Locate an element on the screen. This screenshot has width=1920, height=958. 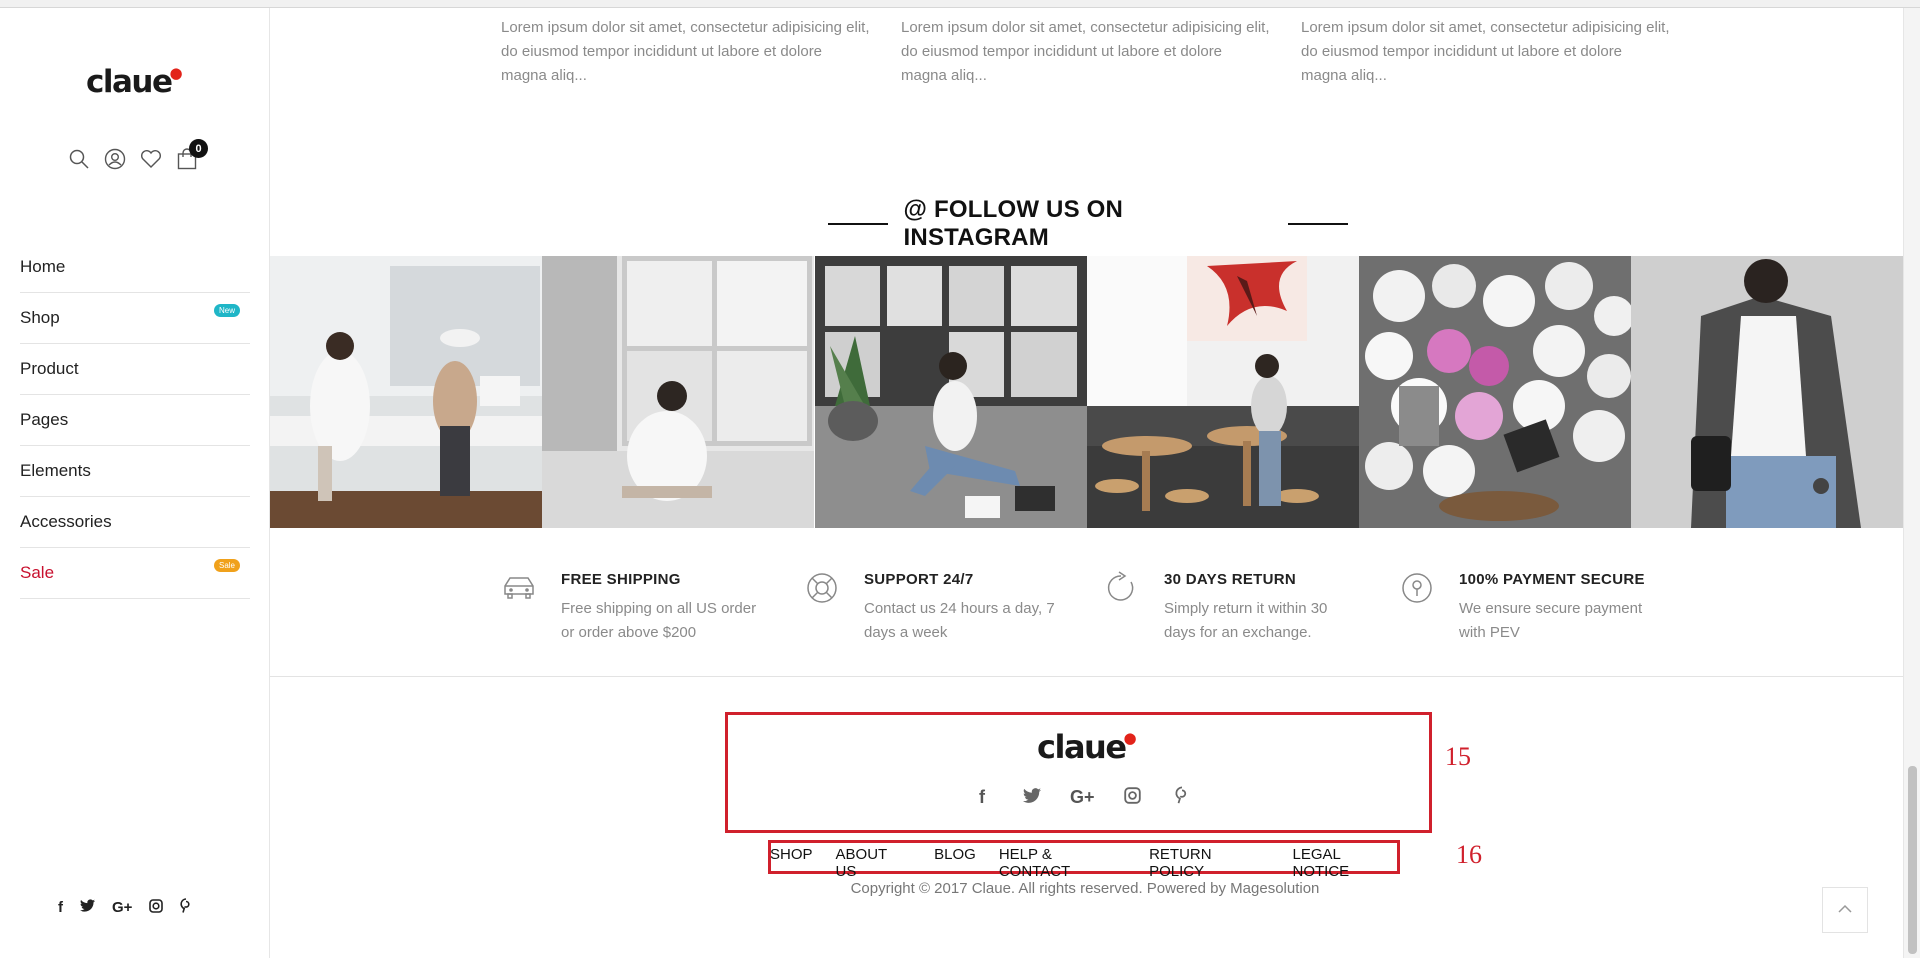
footer-link-help-contact: HELP & CONTACT is located at coordinates (1062, 863).